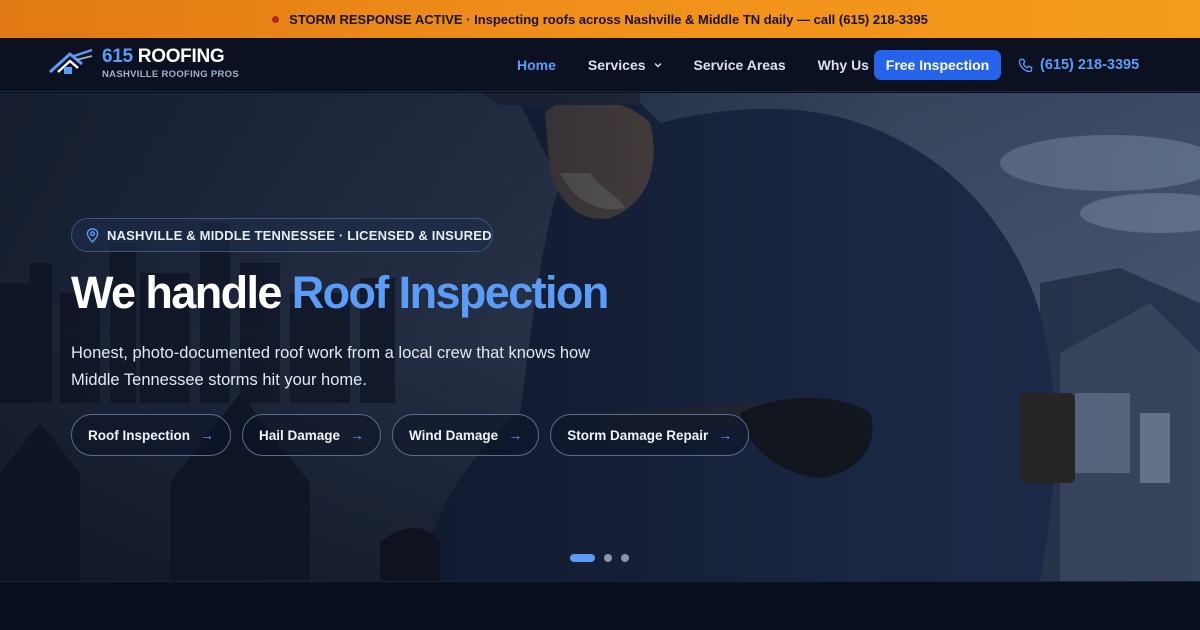 The width and height of the screenshot is (1200, 630). I want to click on chip-label: Roof Inspection, so click(139, 435).